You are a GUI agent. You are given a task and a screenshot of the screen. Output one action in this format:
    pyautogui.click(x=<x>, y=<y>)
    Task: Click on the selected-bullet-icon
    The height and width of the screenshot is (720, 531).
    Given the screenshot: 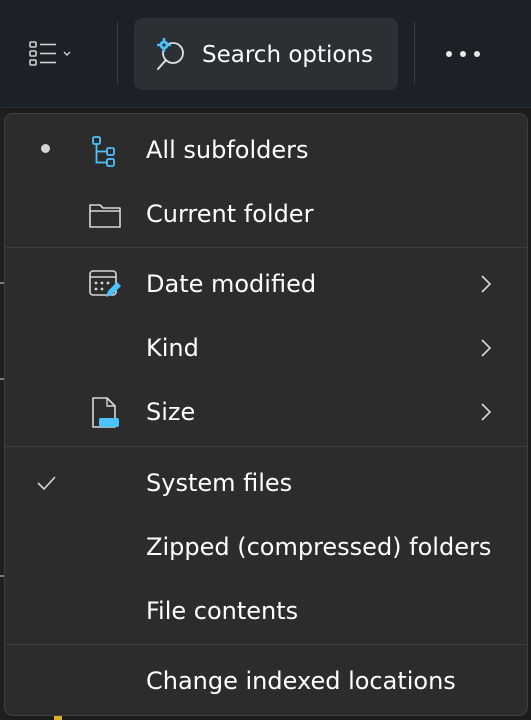 What is the action you would take?
    pyautogui.click(x=45, y=148)
    